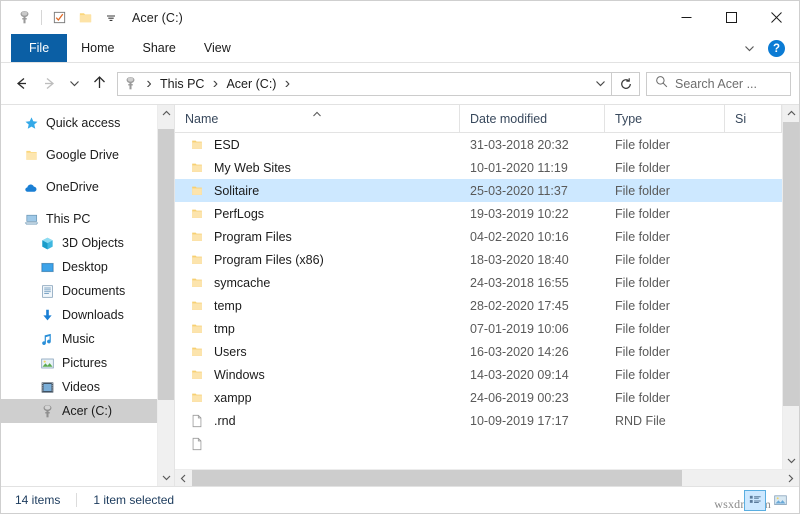  What do you see at coordinates (252, 167) in the screenshot?
I see `file-name-label: My Web Sites` at bounding box center [252, 167].